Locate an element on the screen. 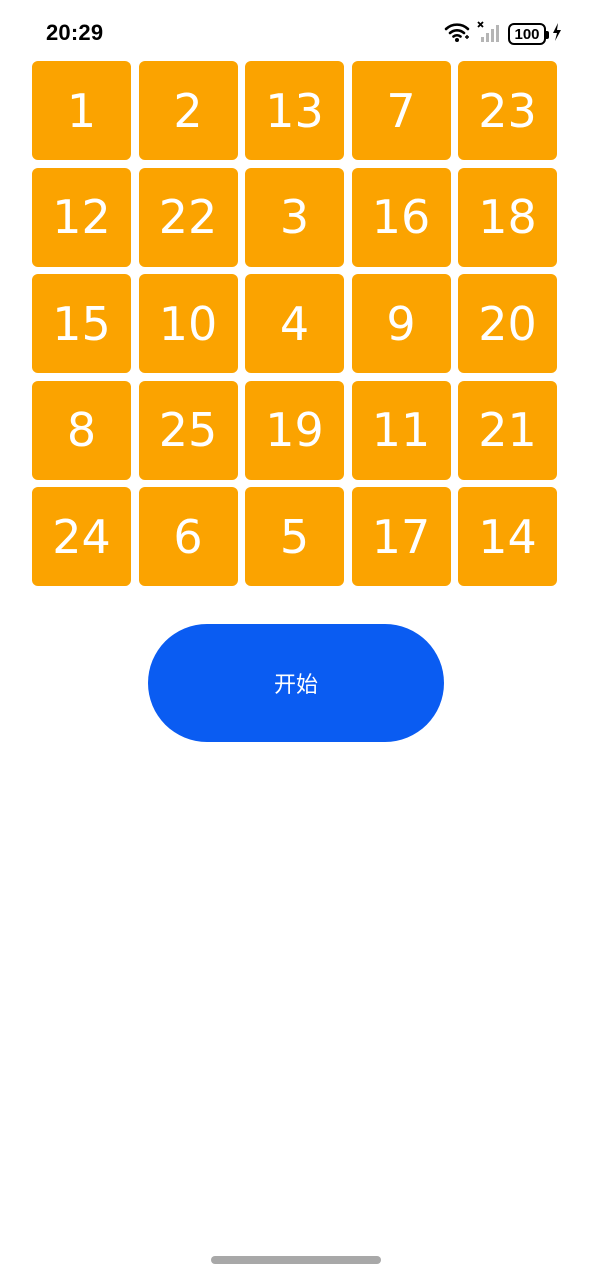 The width and height of the screenshot is (592, 1280). number-tile: 14 is located at coordinates (507, 536).